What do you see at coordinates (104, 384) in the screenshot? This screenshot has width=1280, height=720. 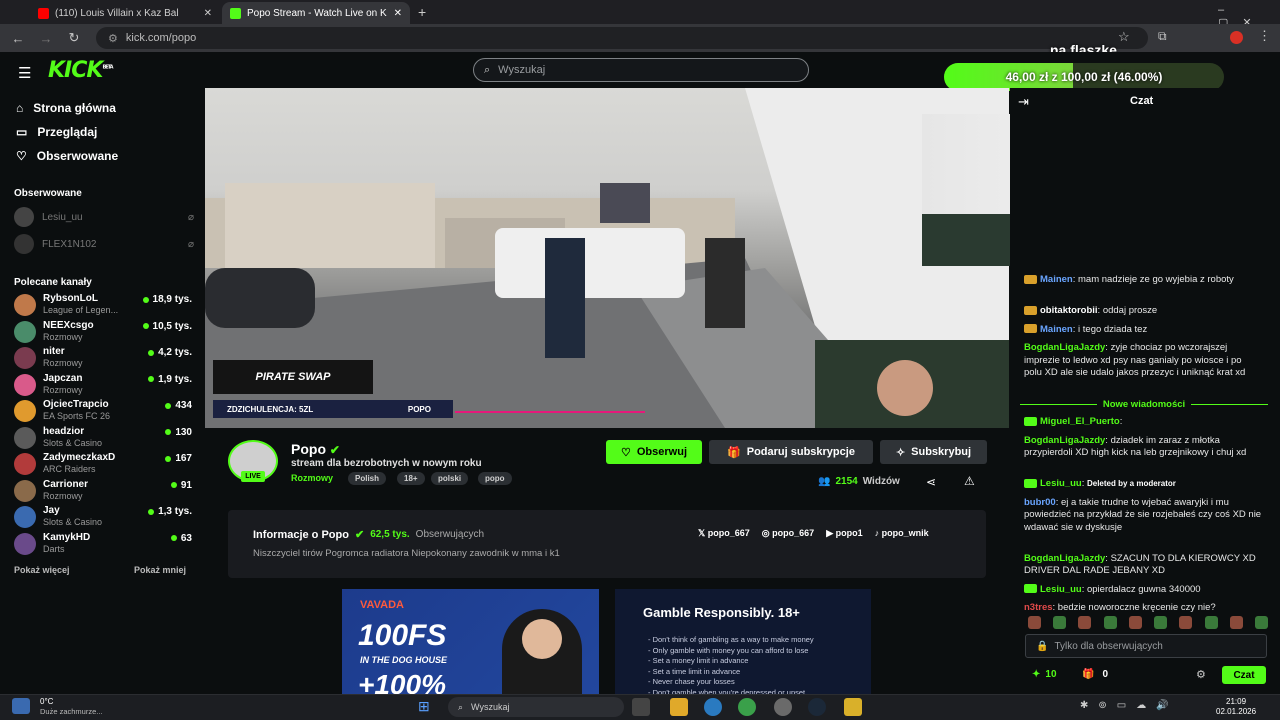 I see `sidebar-channel-3: Japczan Rozmowy 1,9 tys.` at bounding box center [104, 384].